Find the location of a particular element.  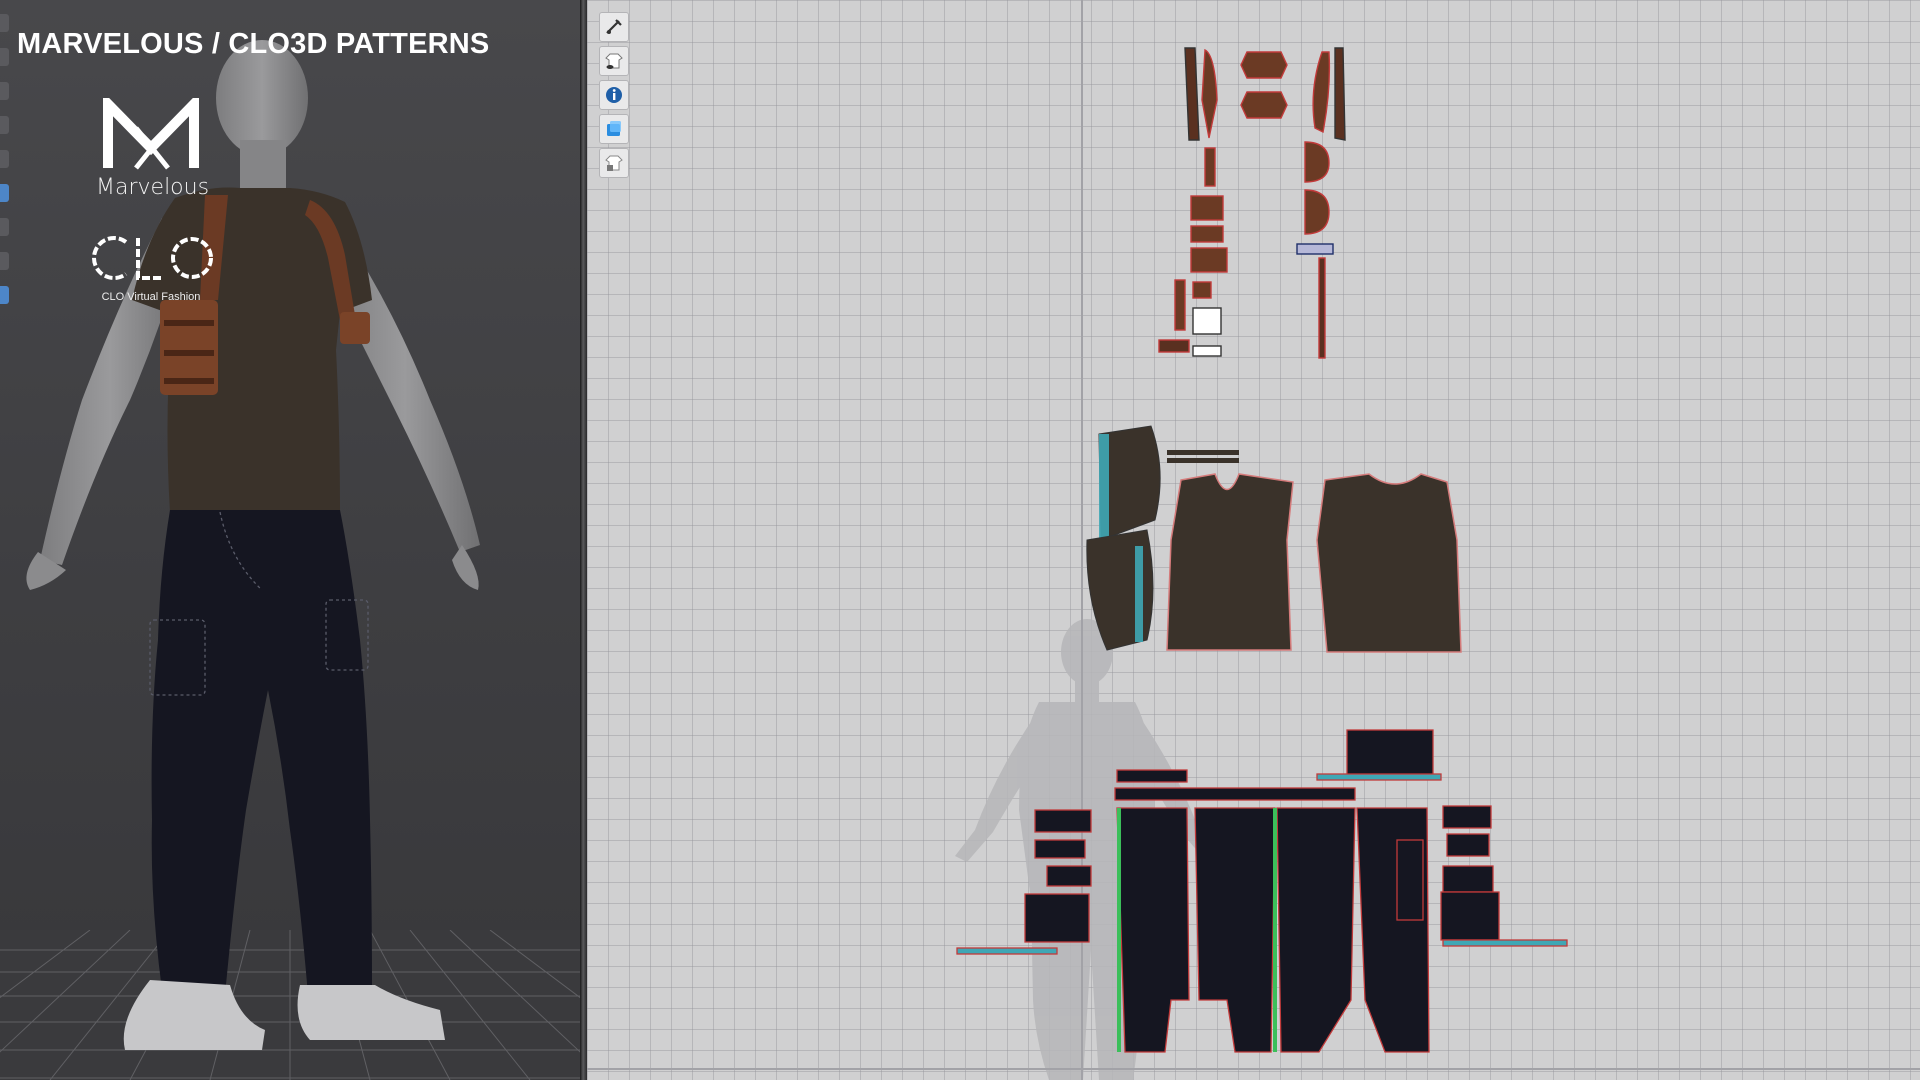

left-toolbar is located at coordinates (6, 167).